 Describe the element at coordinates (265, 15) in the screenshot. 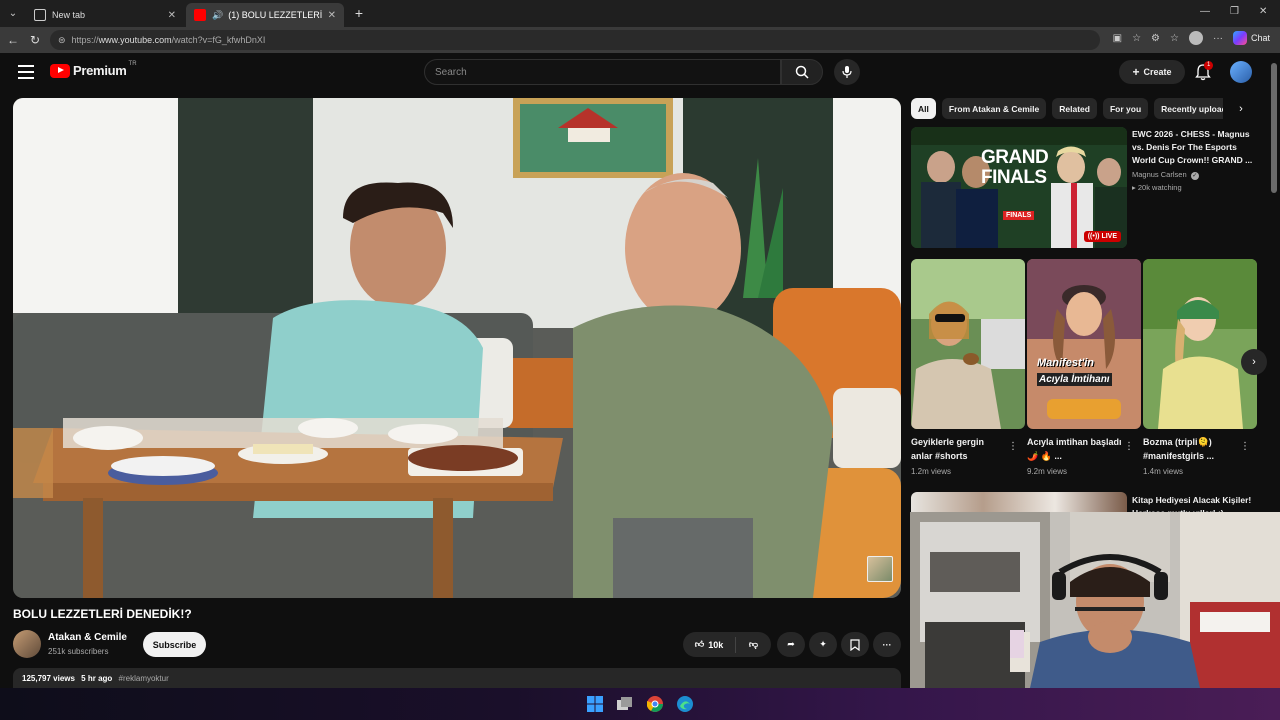

I see `tab-youtube: 🔊 (1) BOLU LEZZETLERİ DENEDİK!? ✕` at that location.